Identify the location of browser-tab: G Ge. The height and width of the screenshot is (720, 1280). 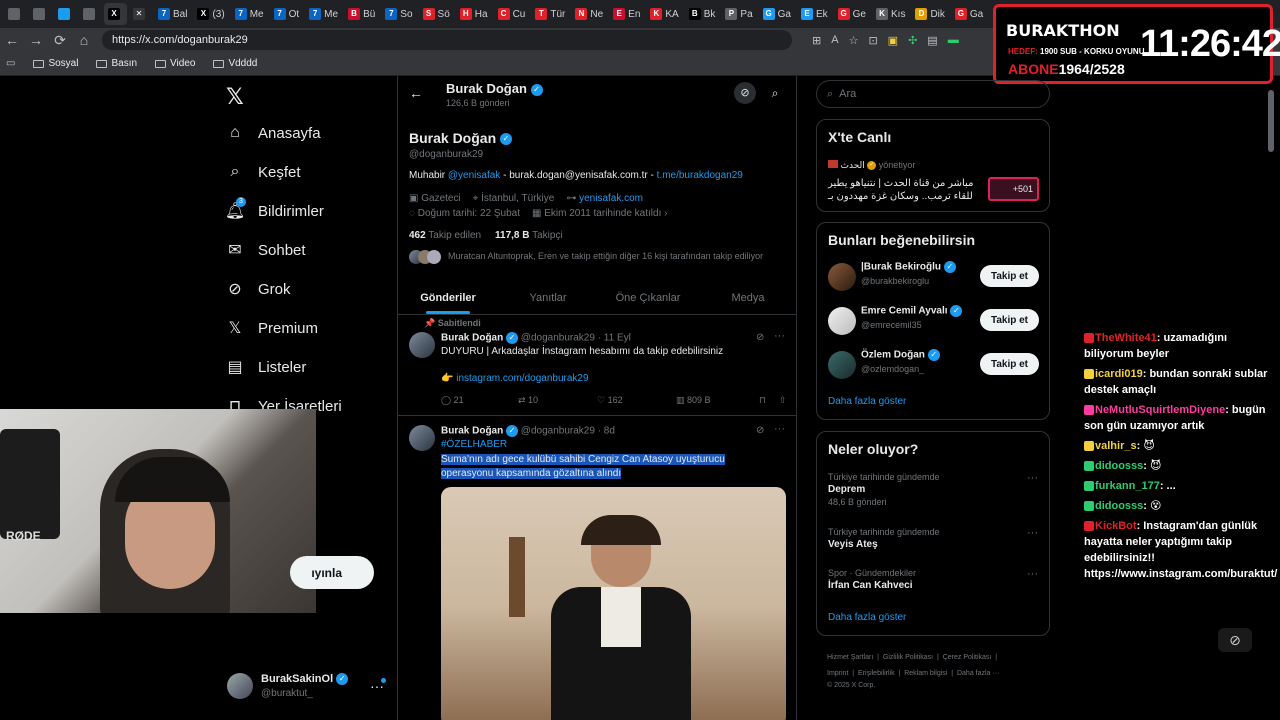
(852, 14).